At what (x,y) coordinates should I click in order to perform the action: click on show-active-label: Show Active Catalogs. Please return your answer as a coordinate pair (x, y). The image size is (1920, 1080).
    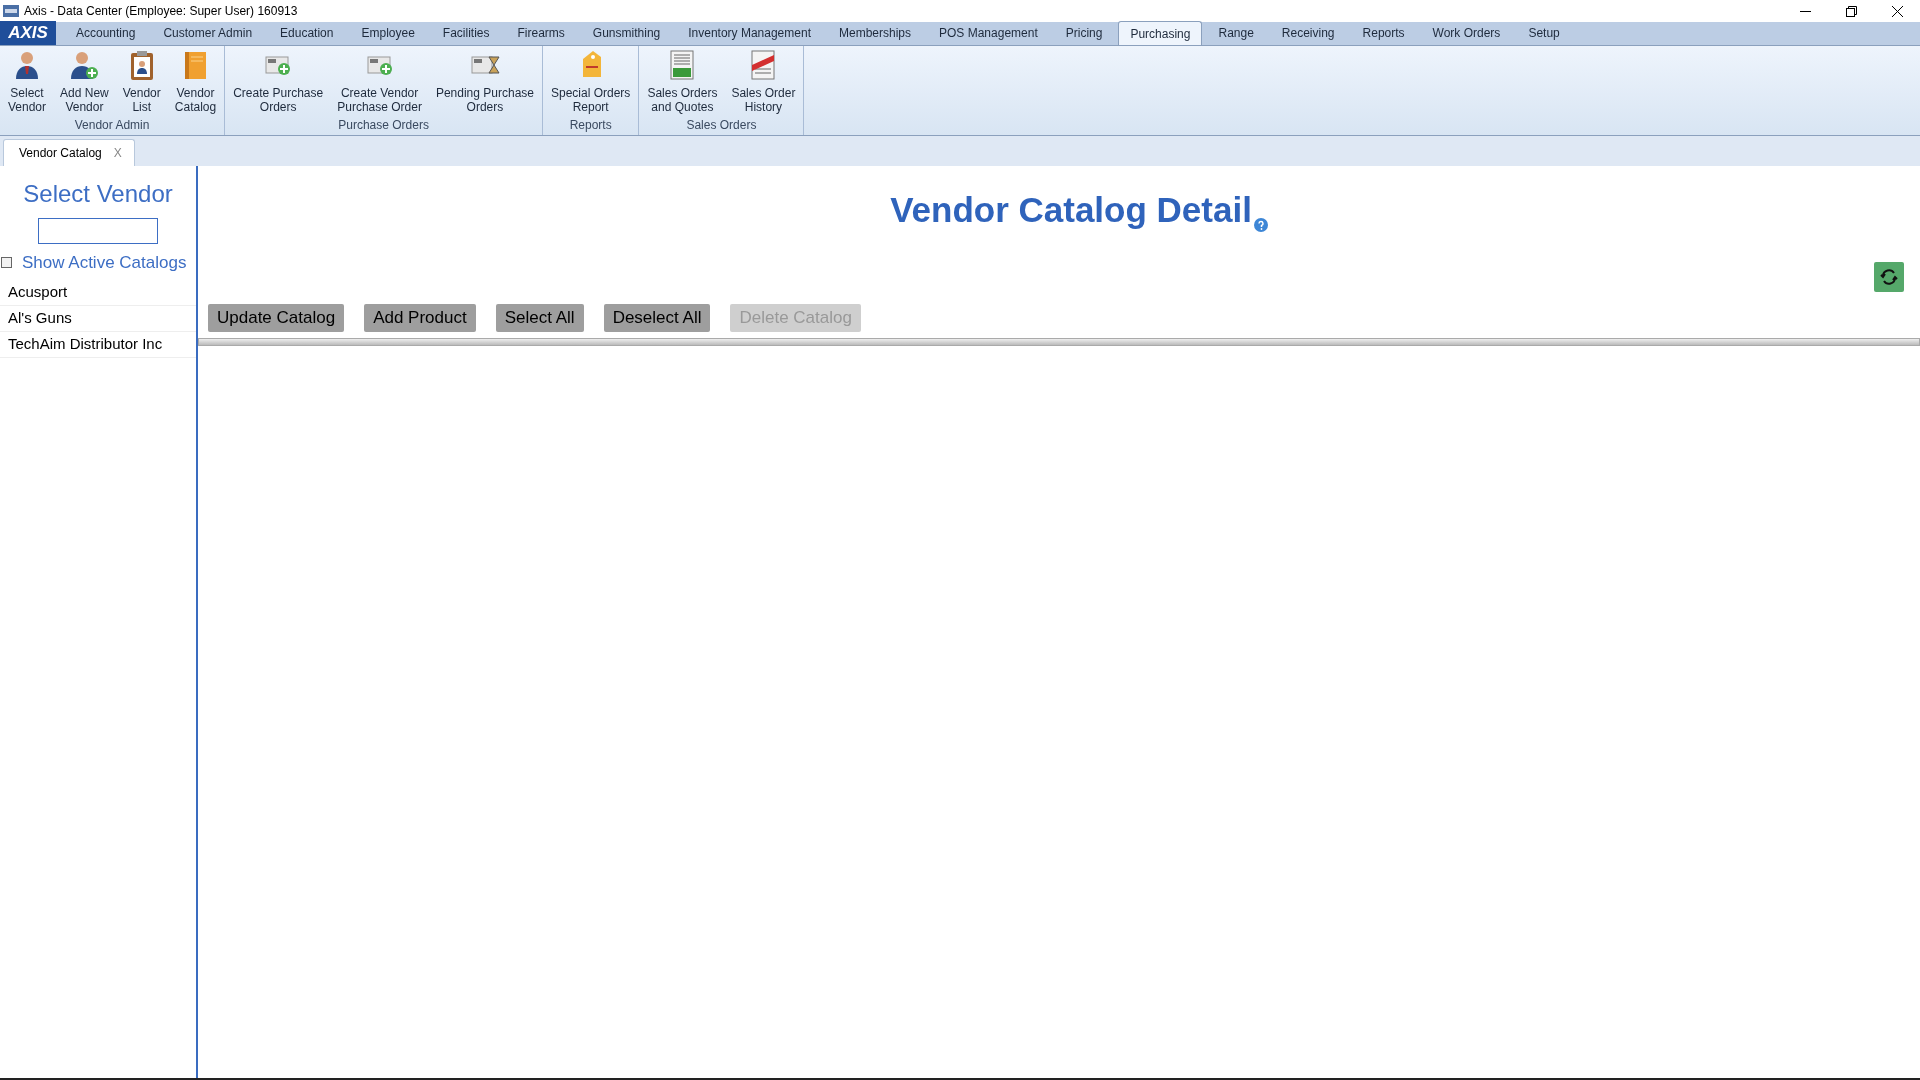
    Looking at the image, I should click on (104, 263).